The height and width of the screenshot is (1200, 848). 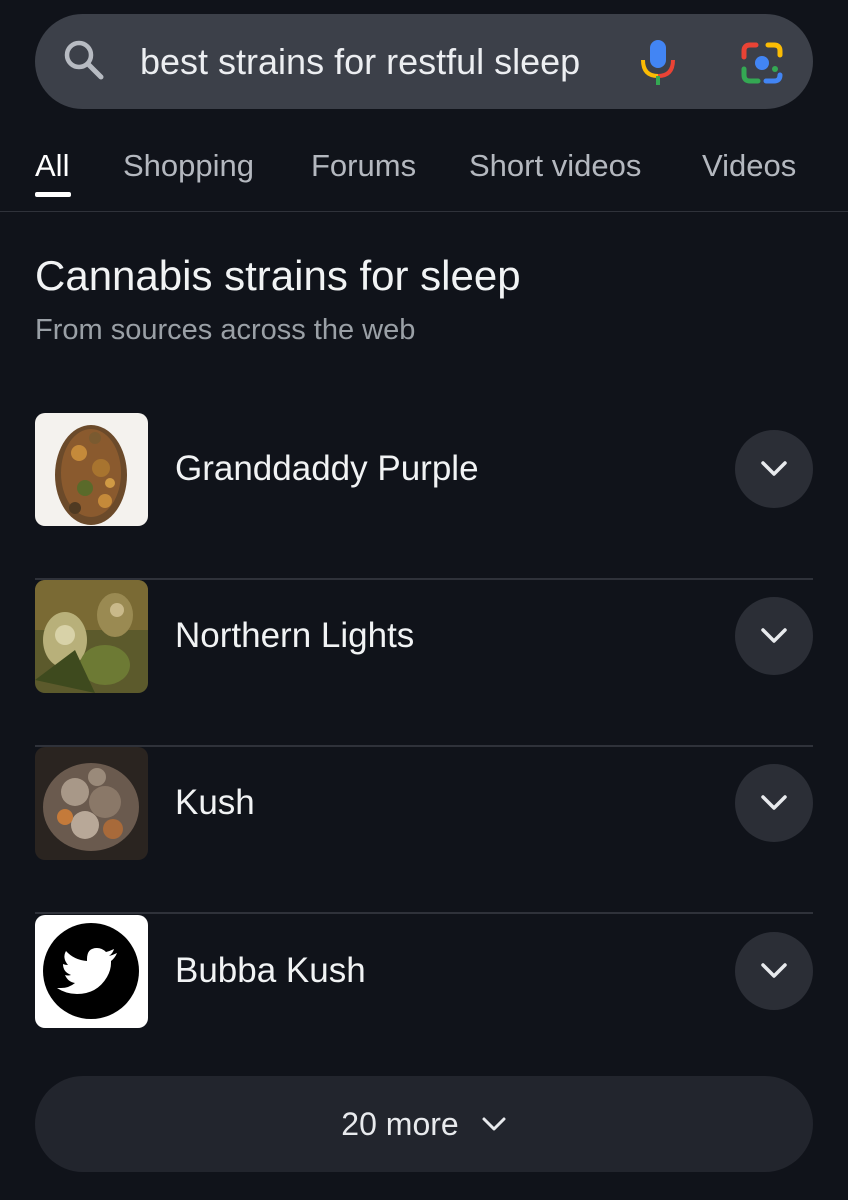 I want to click on strain-name: Northern Lights, so click(x=295, y=635).